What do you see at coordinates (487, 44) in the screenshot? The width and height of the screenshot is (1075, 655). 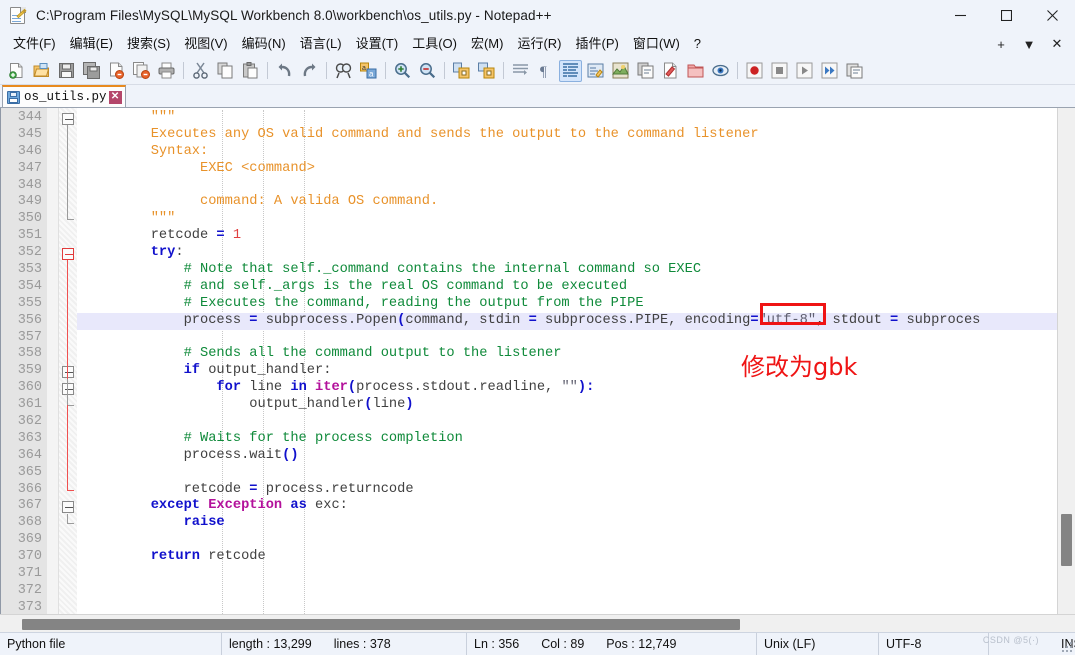 I see `menu-macro: 宏(M)` at bounding box center [487, 44].